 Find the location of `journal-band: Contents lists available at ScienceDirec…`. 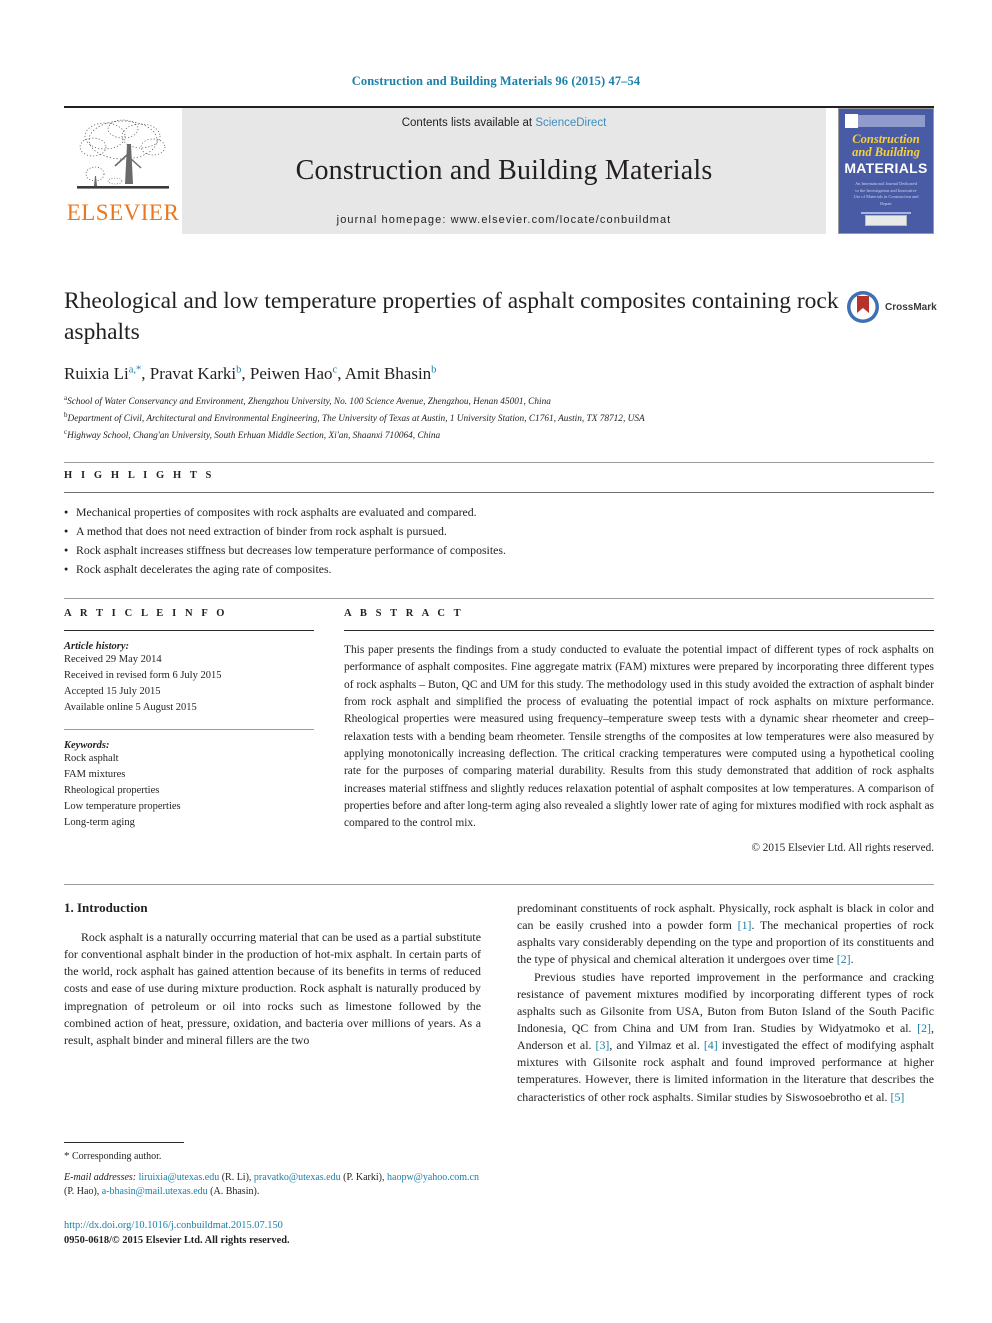

journal-band: Contents lists available at ScienceDirec… is located at coordinates (504, 171).